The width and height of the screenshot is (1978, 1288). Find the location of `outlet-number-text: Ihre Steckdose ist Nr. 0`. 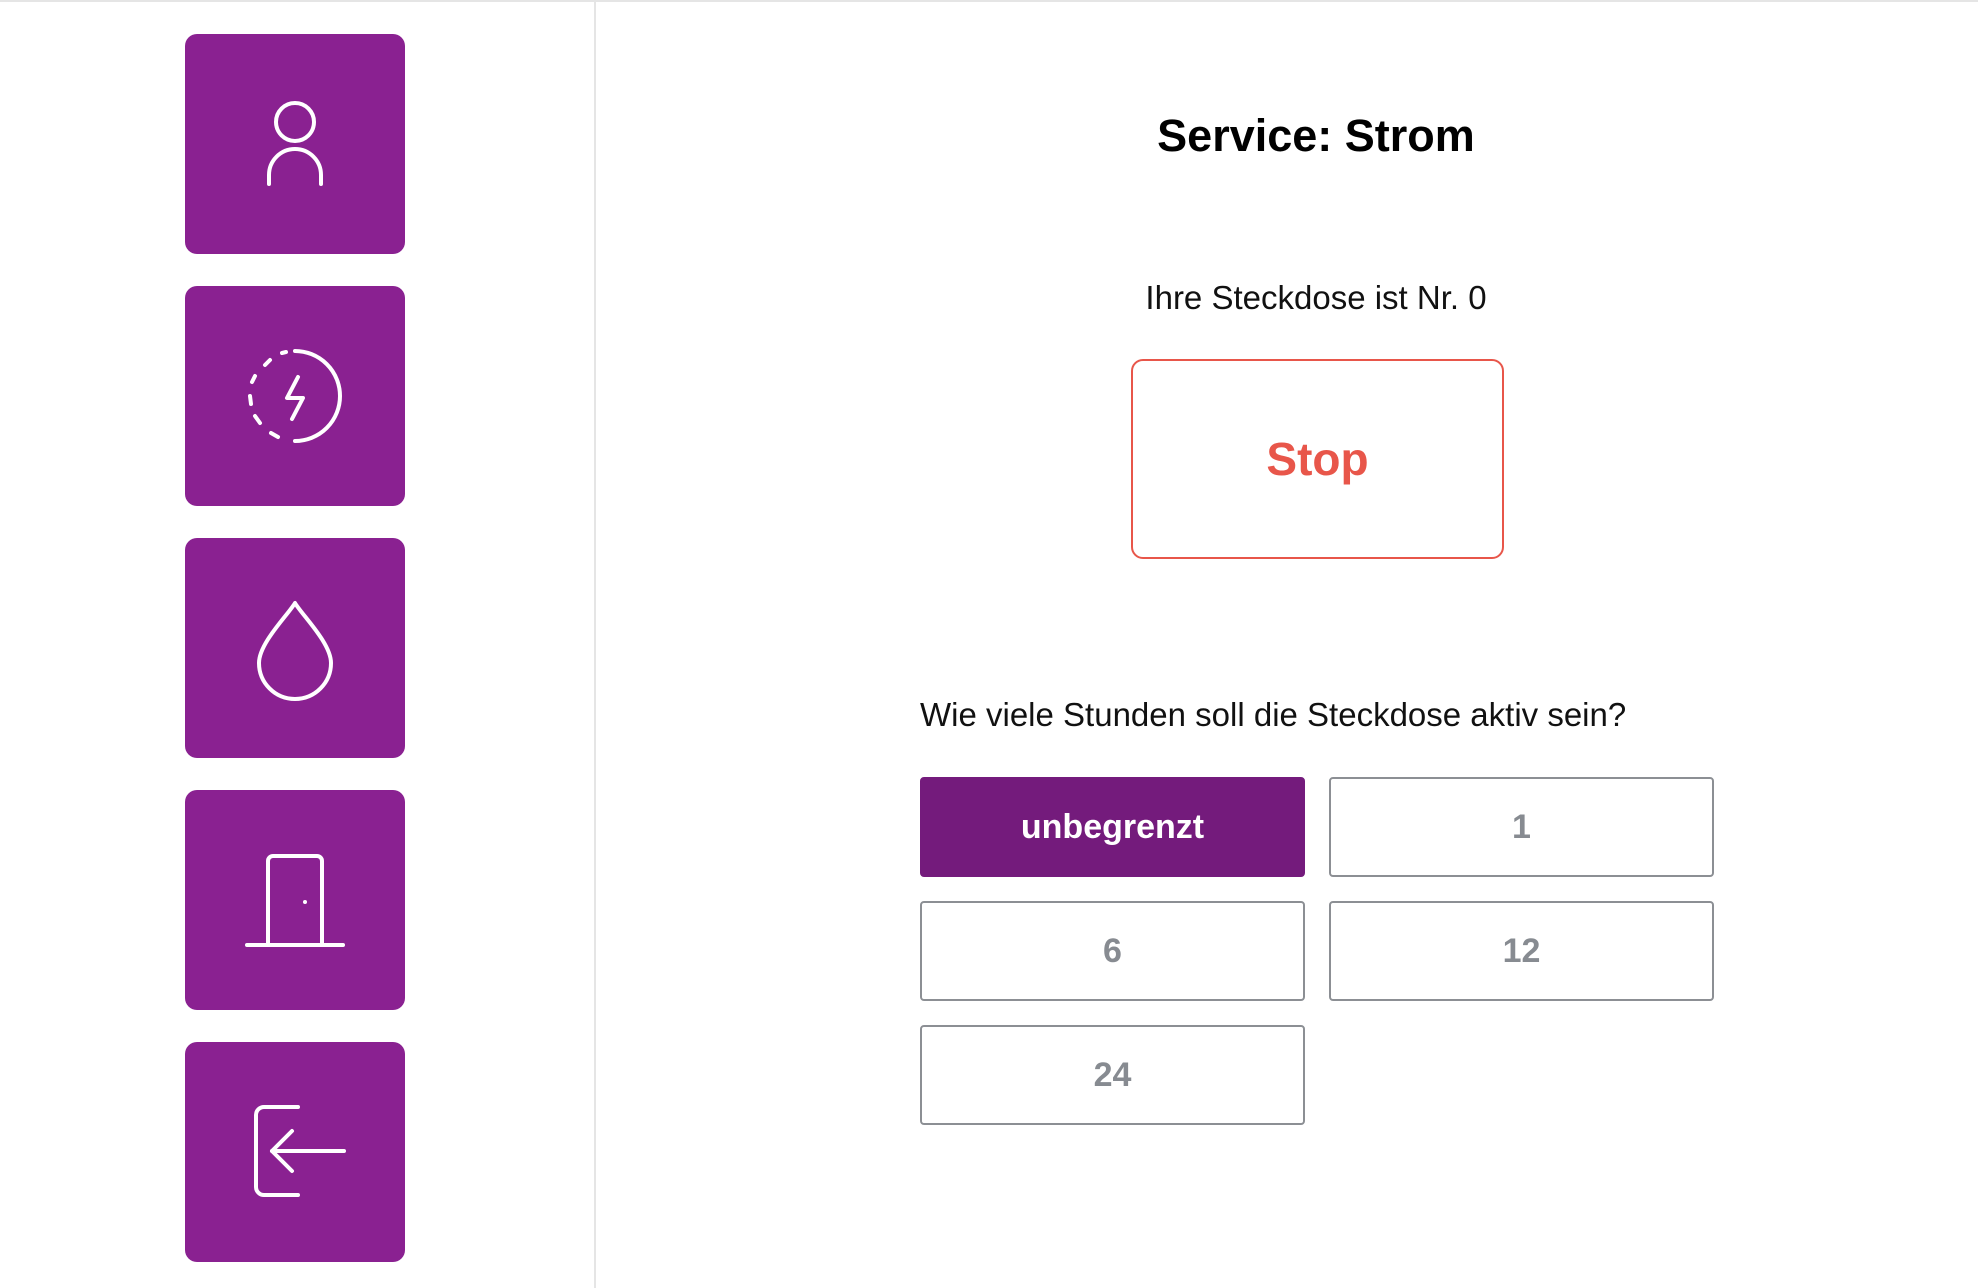

outlet-number-text: Ihre Steckdose ist Nr. 0 is located at coordinates (1316, 297).